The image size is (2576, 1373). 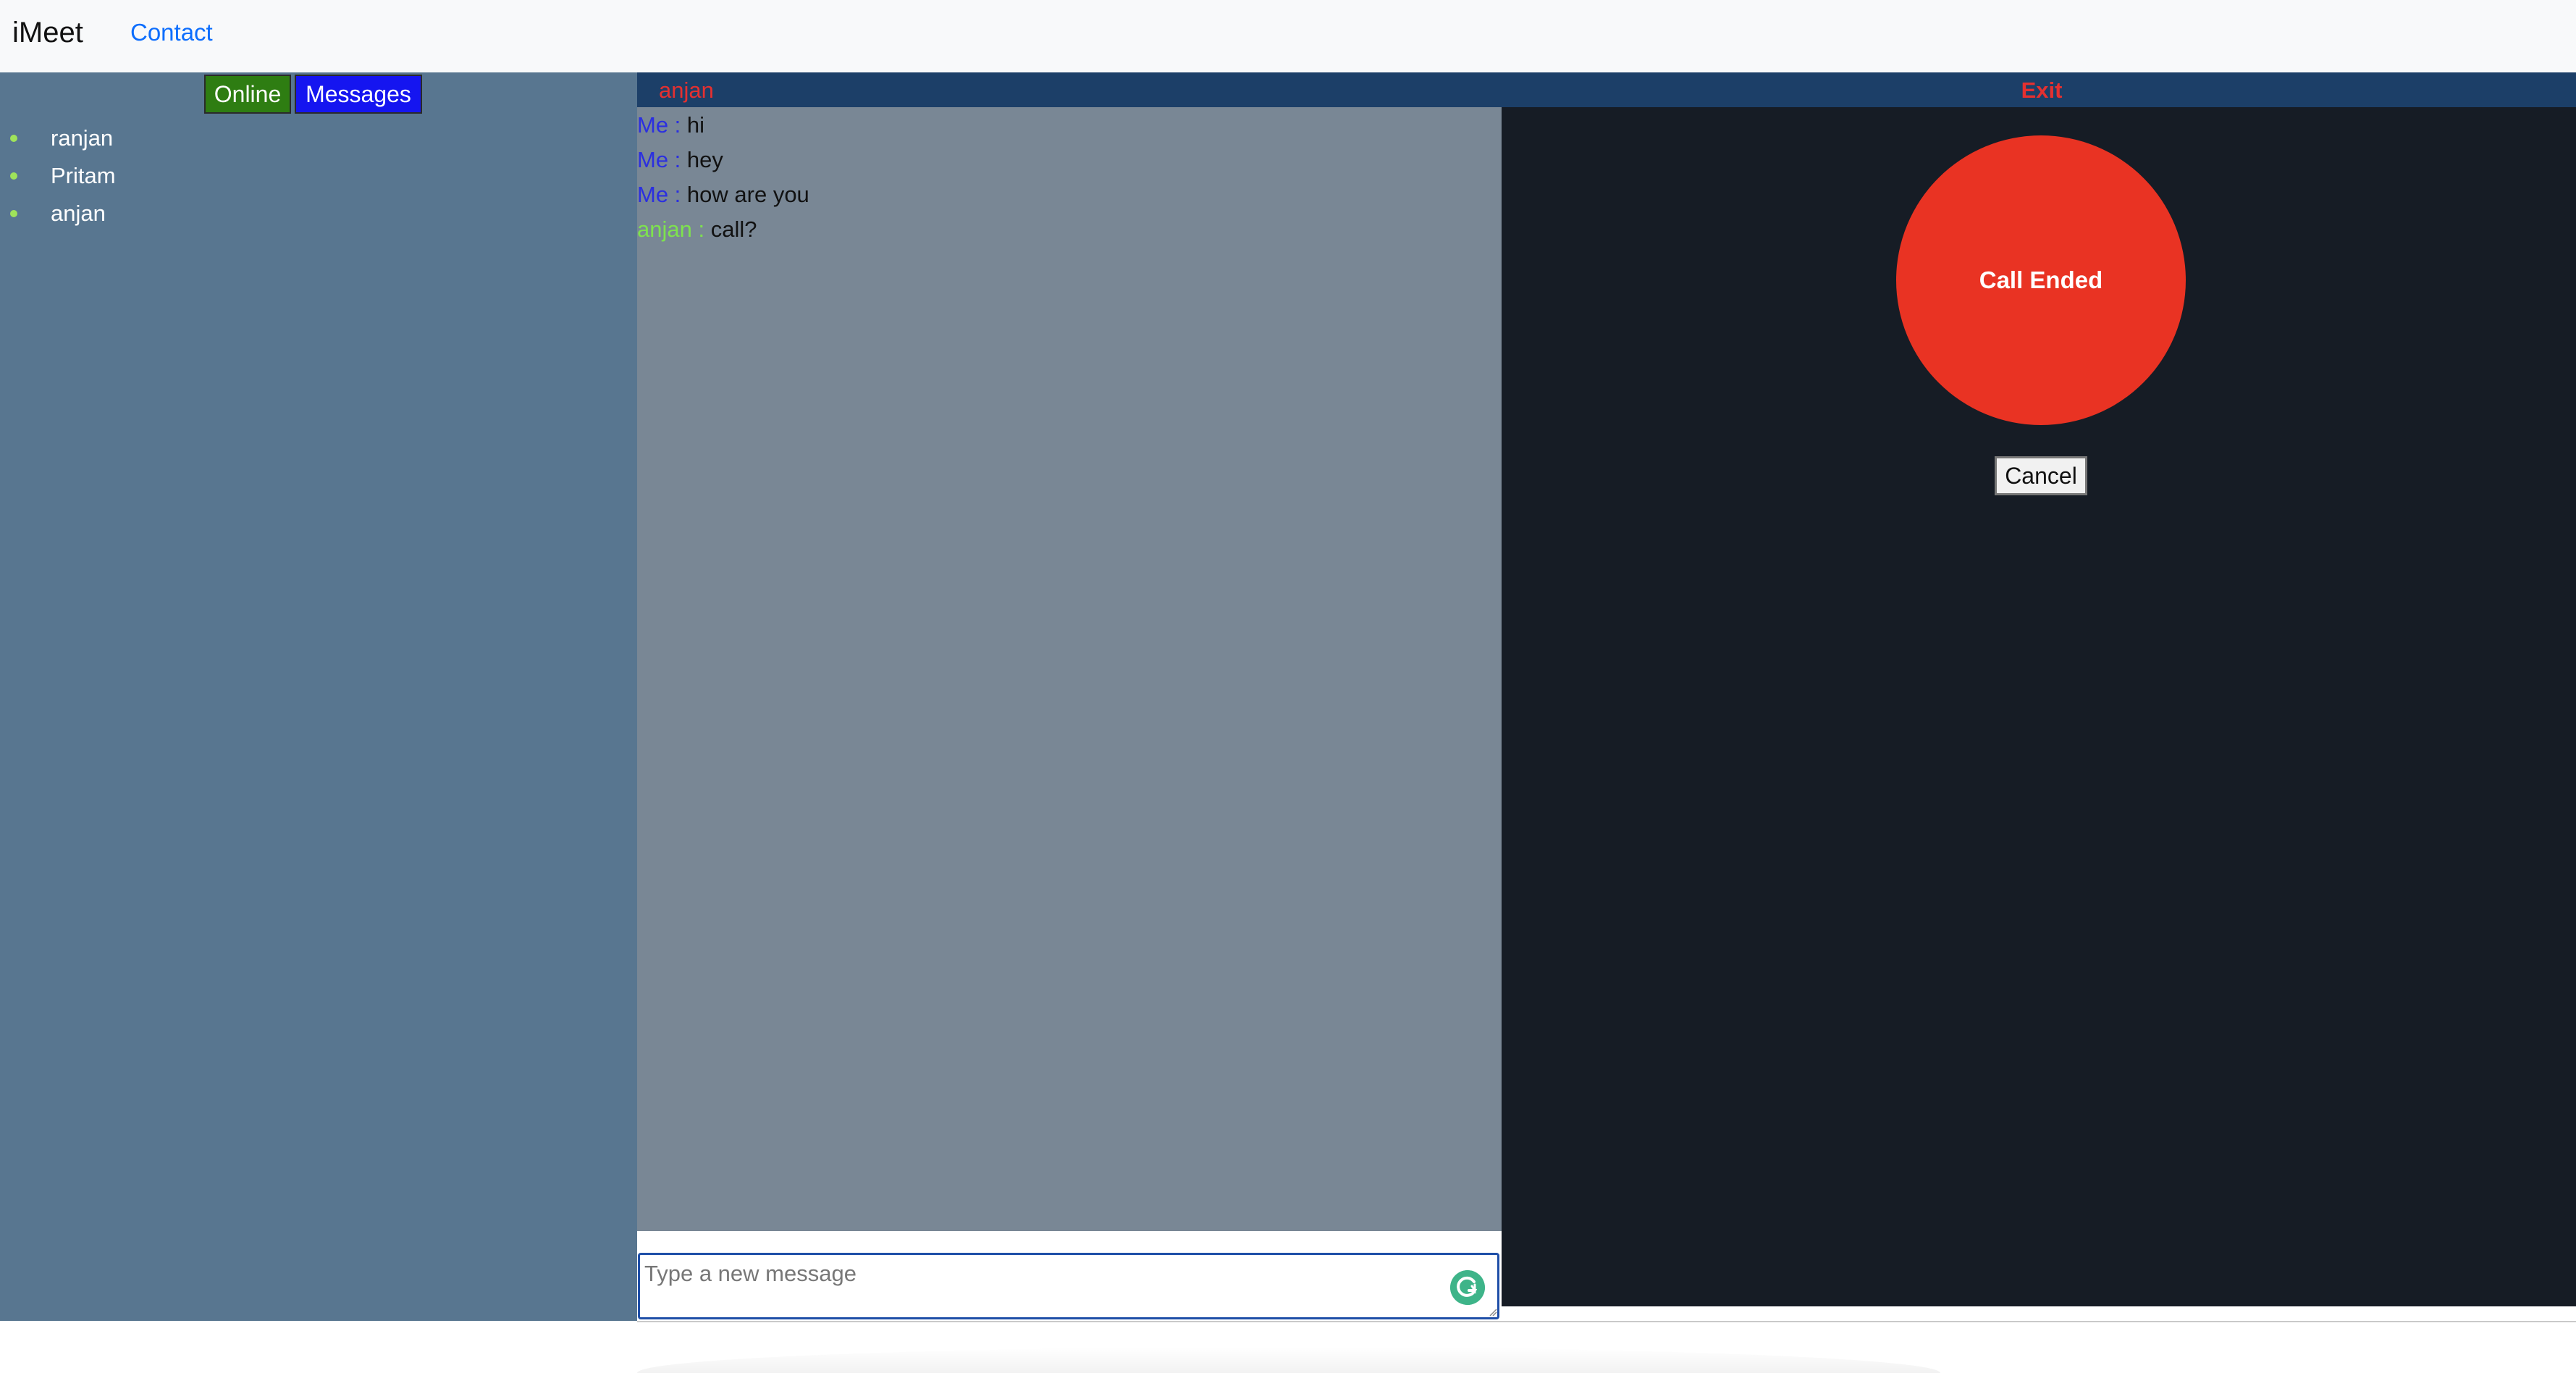 I want to click on user-name: anjan, so click(x=78, y=213).